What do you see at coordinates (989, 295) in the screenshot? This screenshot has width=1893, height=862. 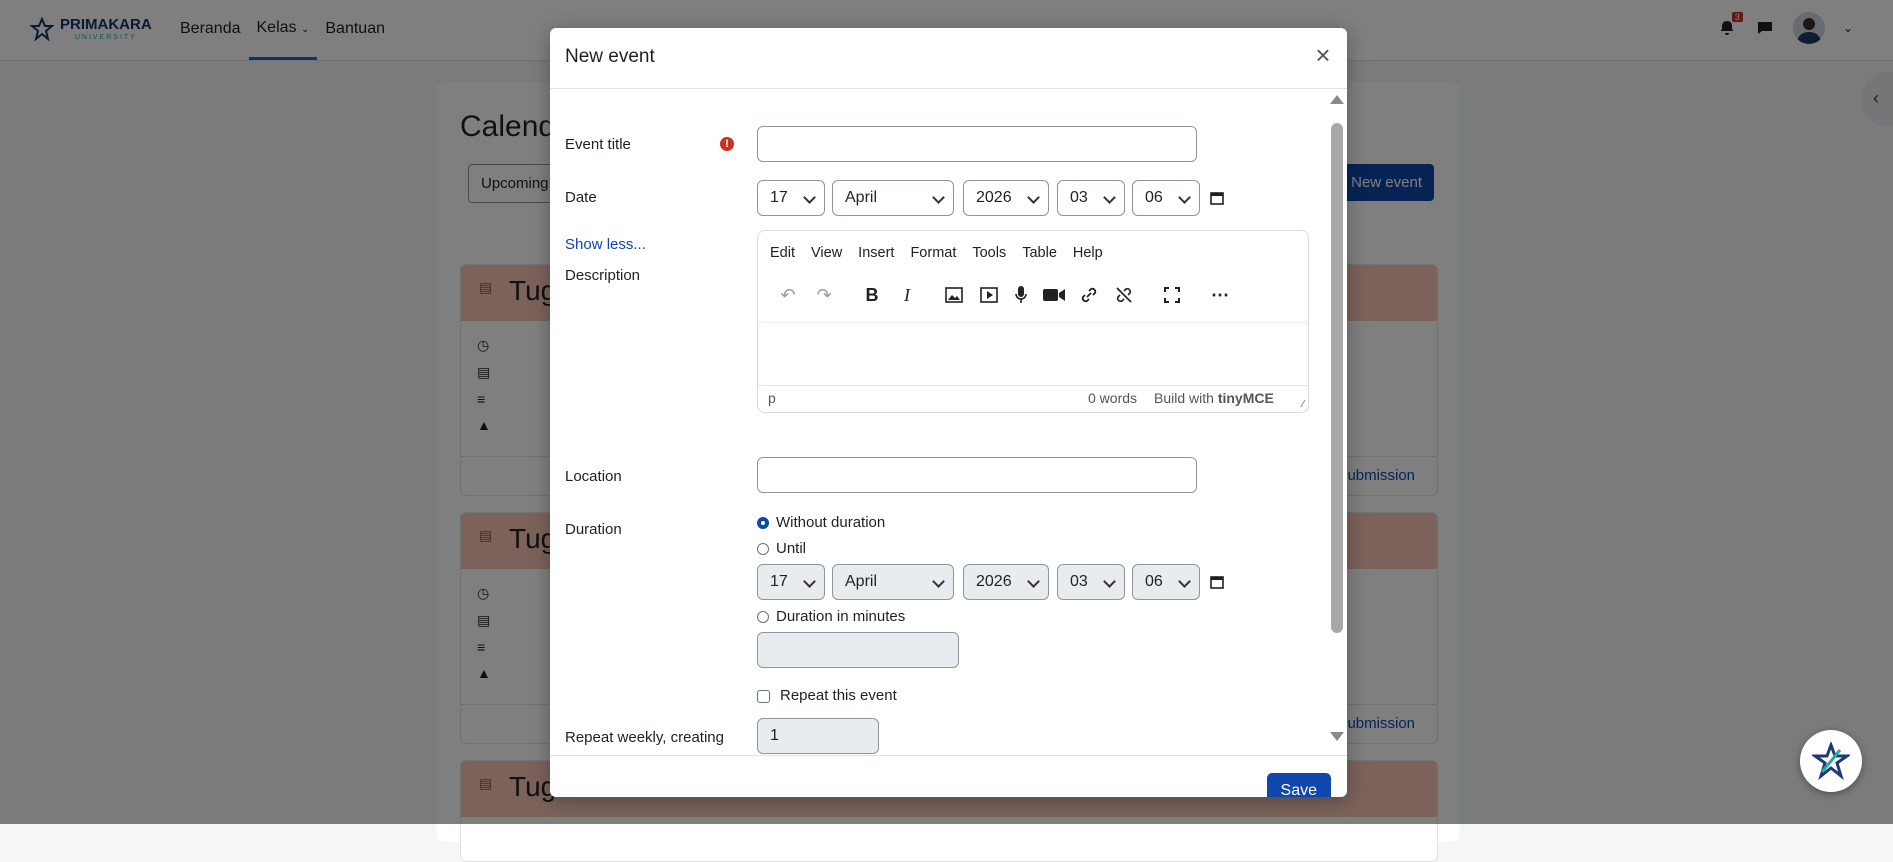 I see `media-icon` at bounding box center [989, 295].